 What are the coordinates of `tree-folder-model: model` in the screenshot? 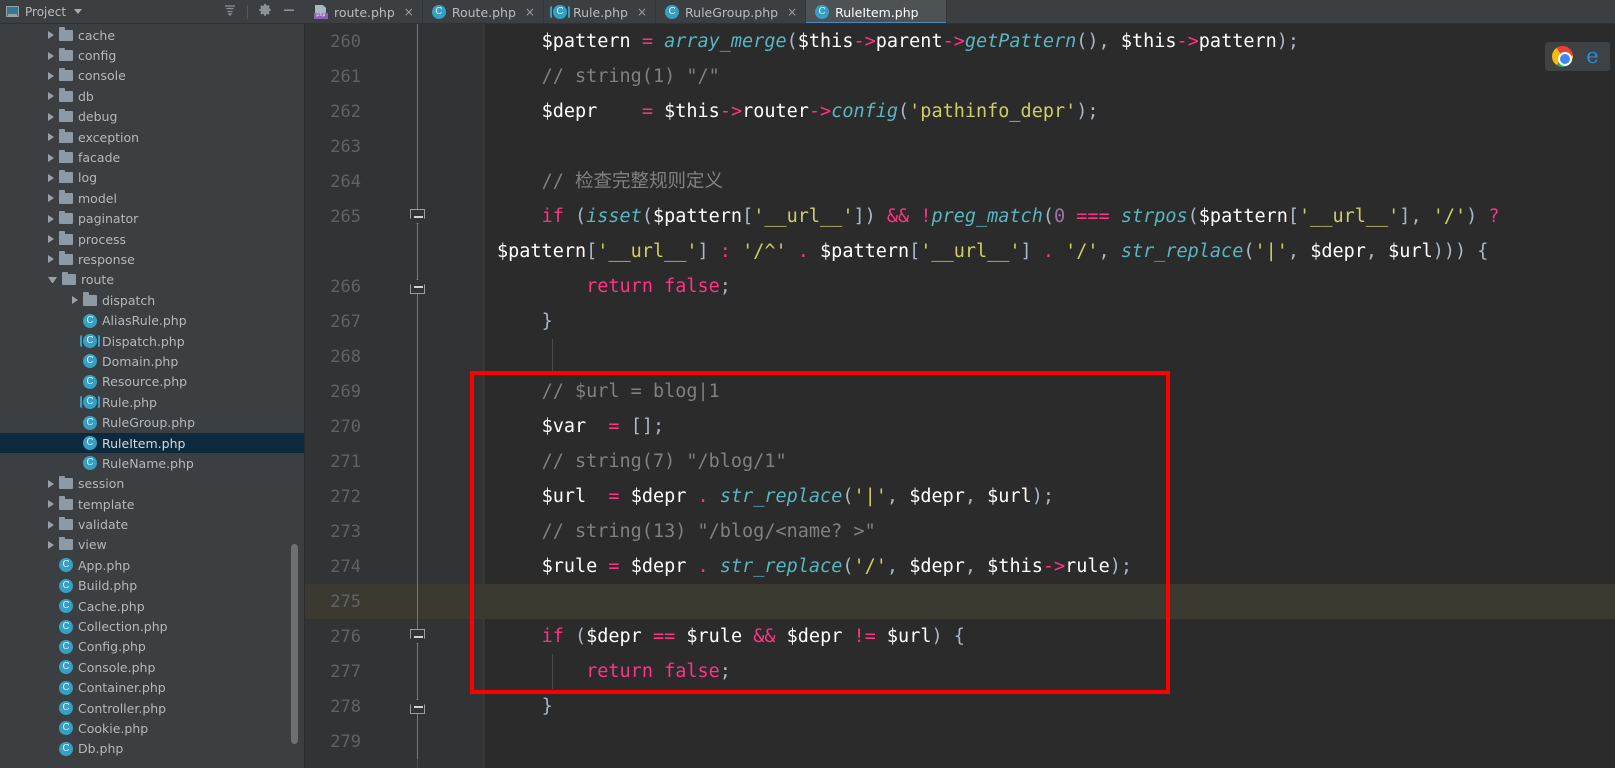 It's located at (152, 198).